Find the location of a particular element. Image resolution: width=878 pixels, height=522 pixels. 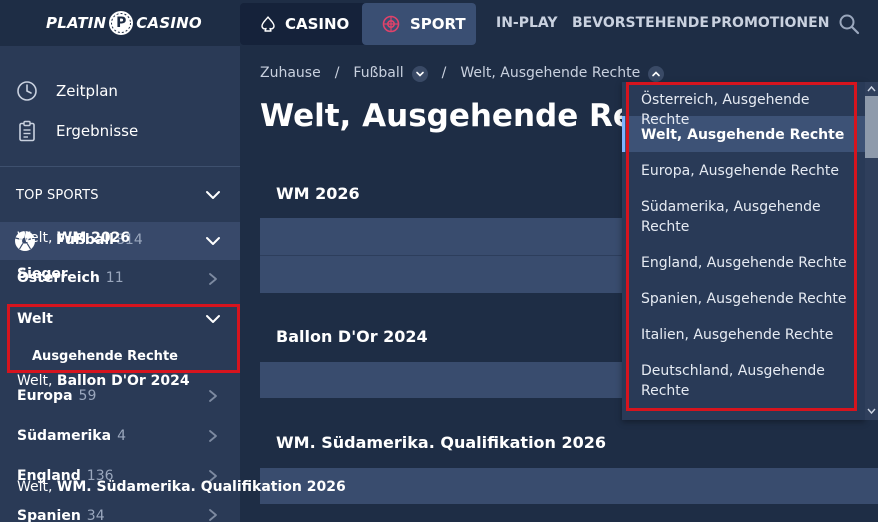

clock-icon is located at coordinates (27, 91).